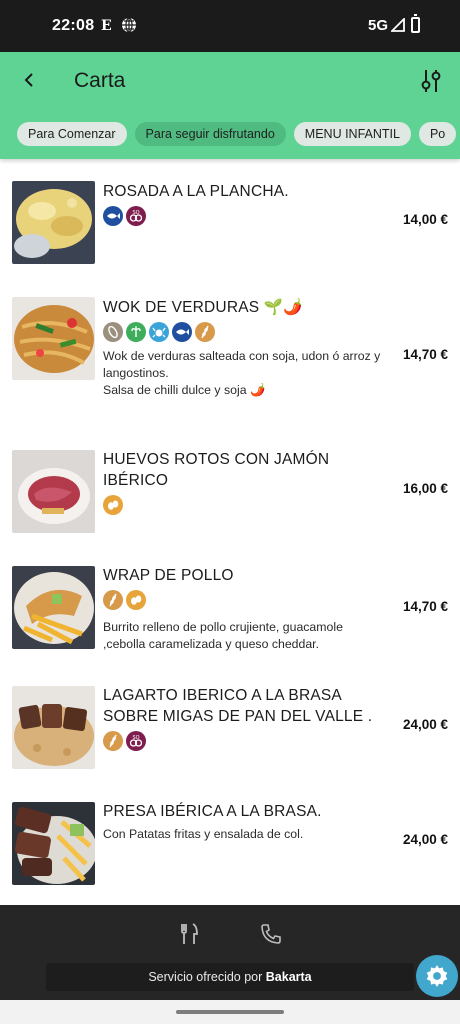  Describe the element at coordinates (212, 811) in the screenshot. I see `dish-name: PRESA IBÉRICA A LA BRASA.` at that location.